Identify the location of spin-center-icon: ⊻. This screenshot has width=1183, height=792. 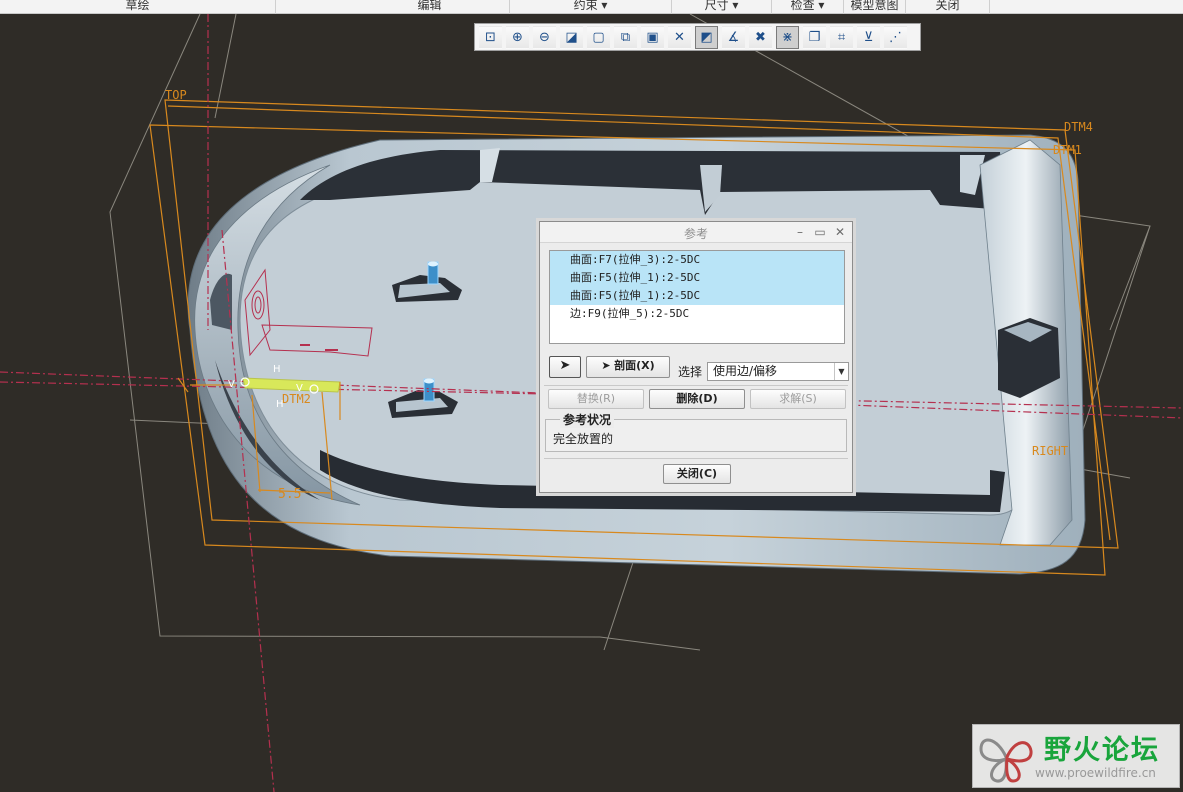
(868, 37).